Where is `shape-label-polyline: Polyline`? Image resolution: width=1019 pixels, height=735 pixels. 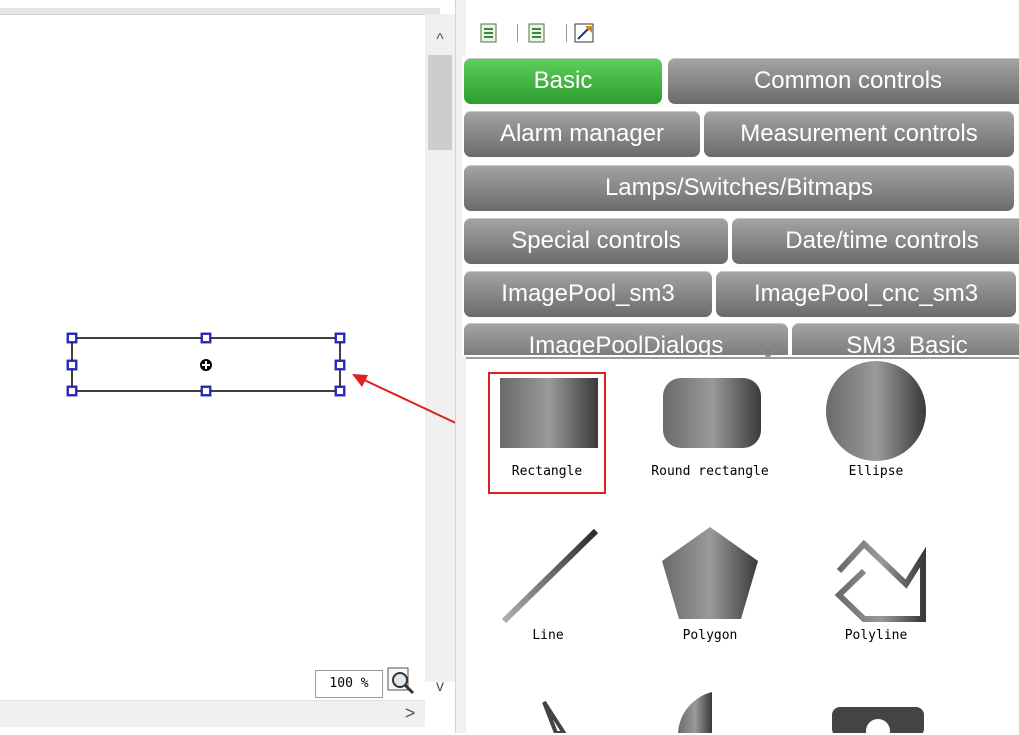 shape-label-polyline: Polyline is located at coordinates (876, 635).